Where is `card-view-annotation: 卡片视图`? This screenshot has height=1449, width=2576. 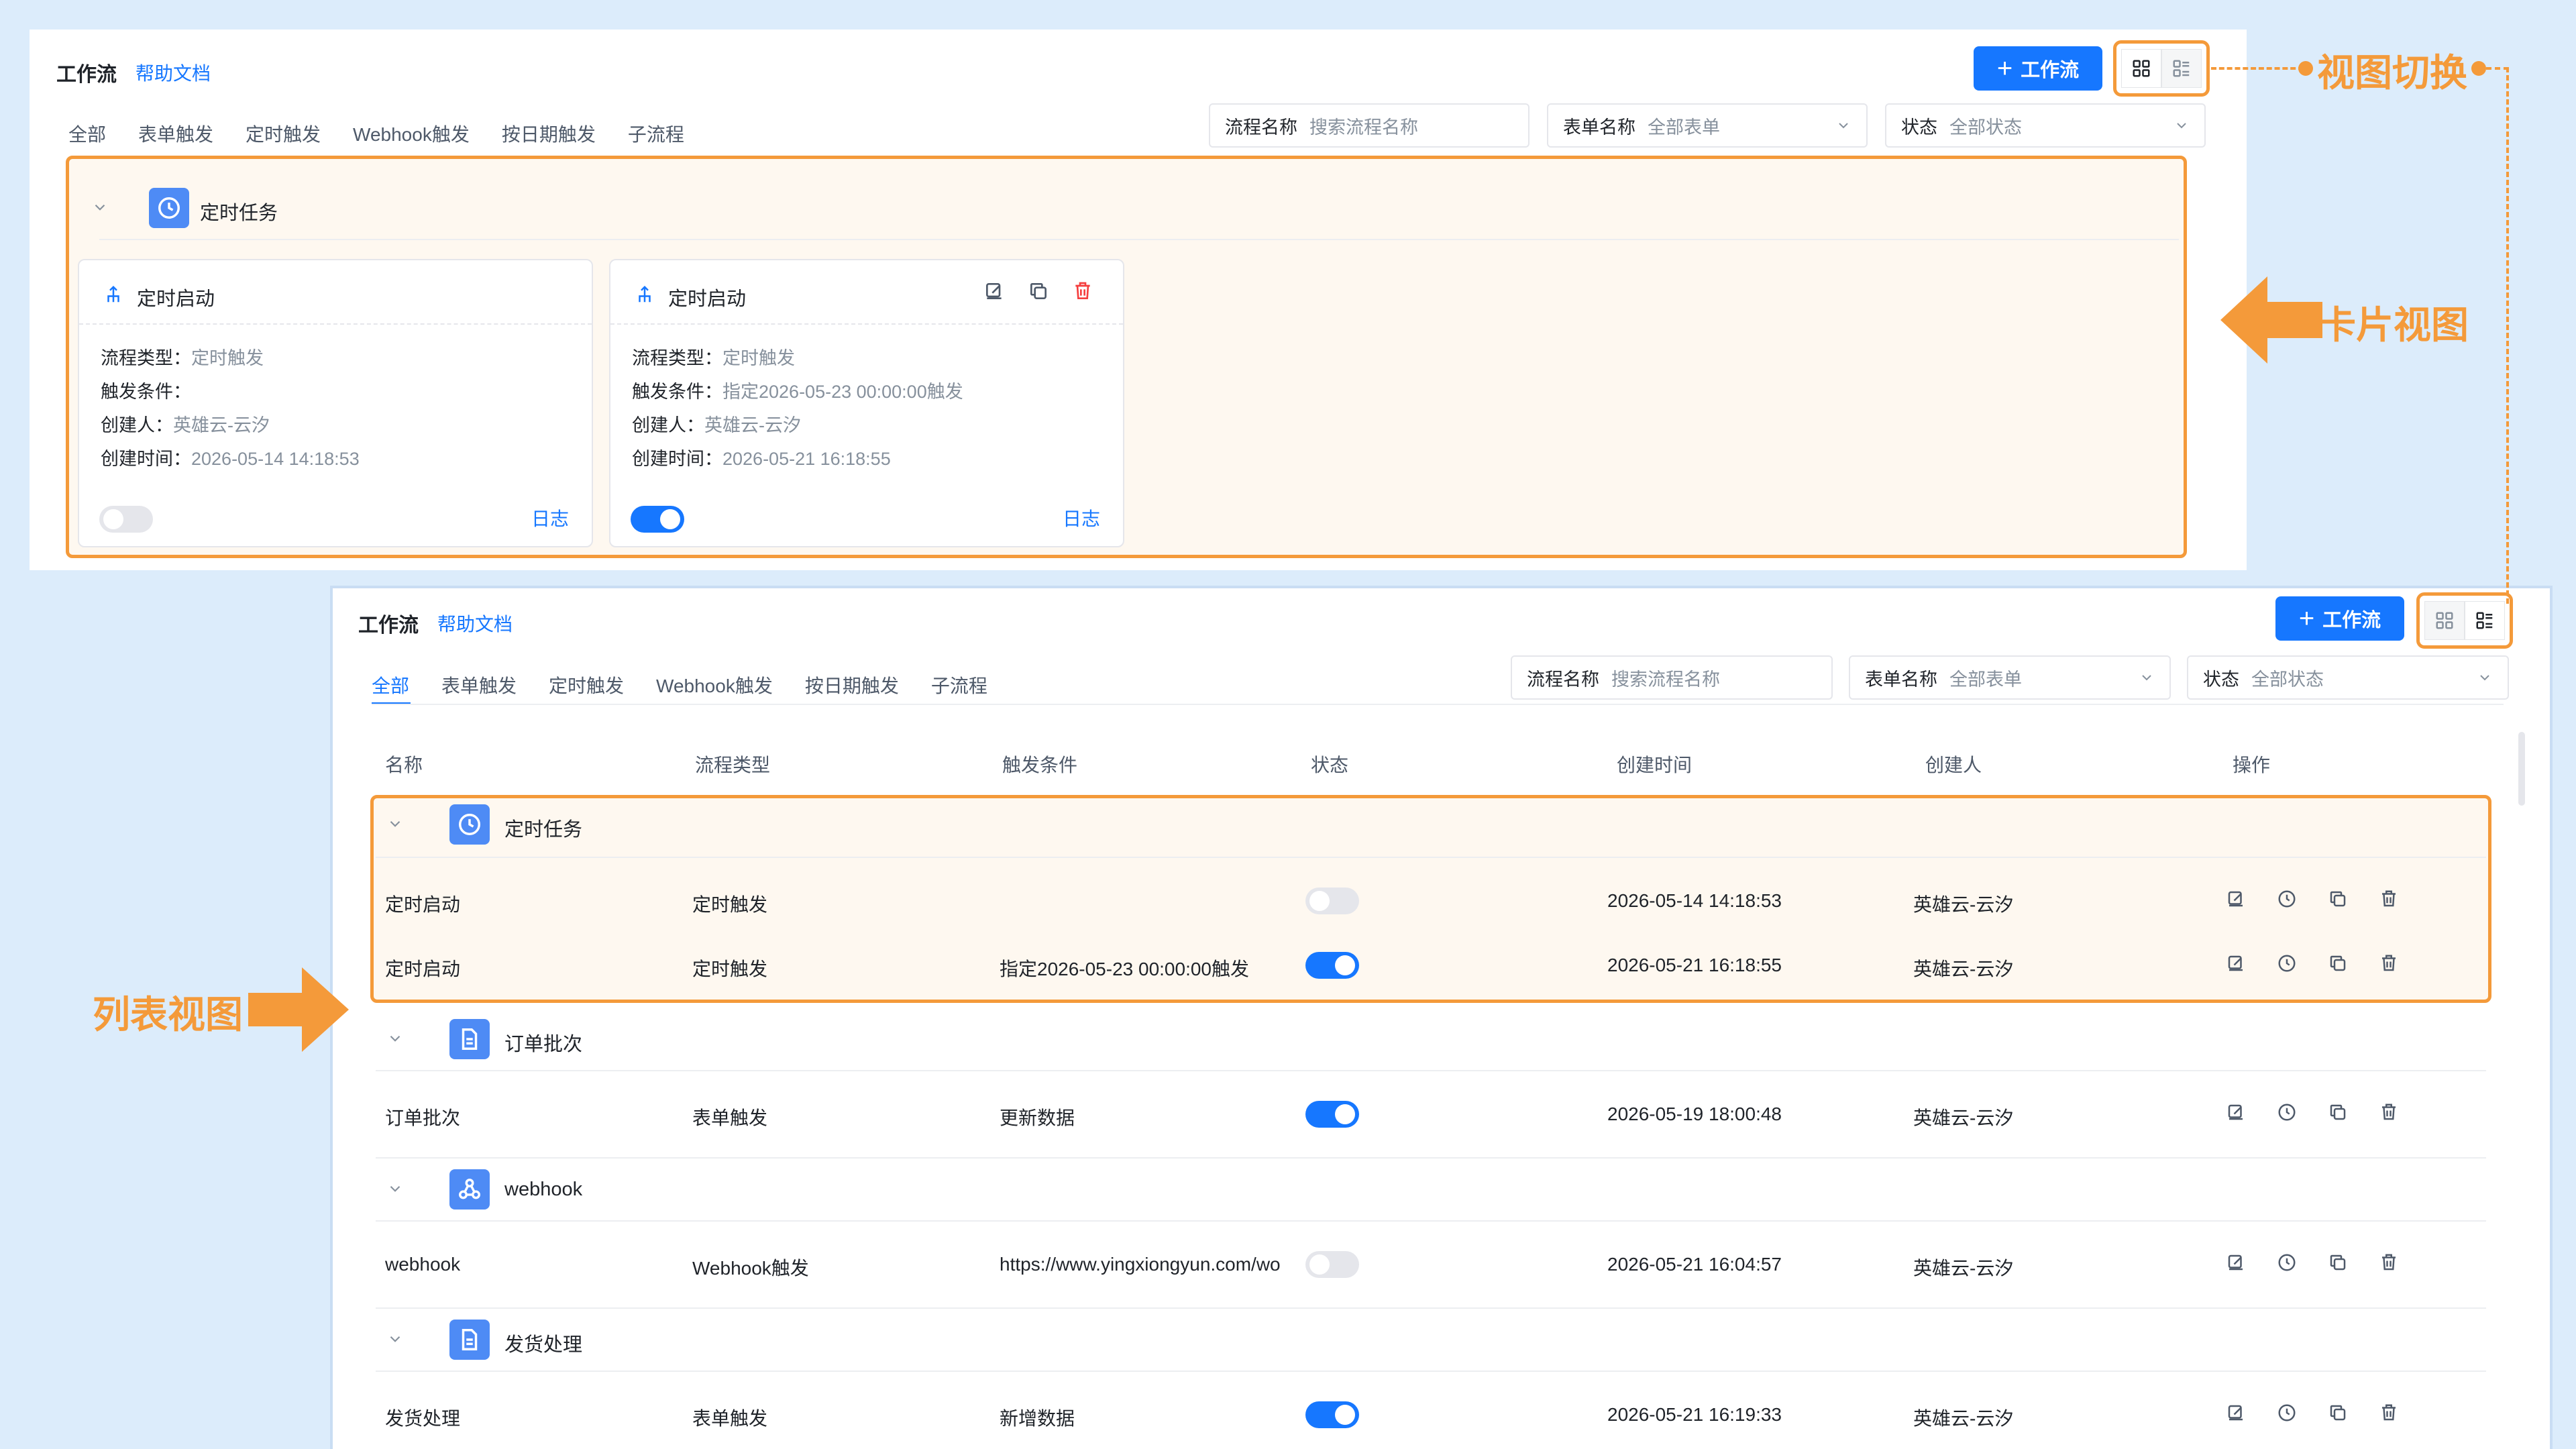
card-view-annotation: 卡片视图 is located at coordinates (2393, 325).